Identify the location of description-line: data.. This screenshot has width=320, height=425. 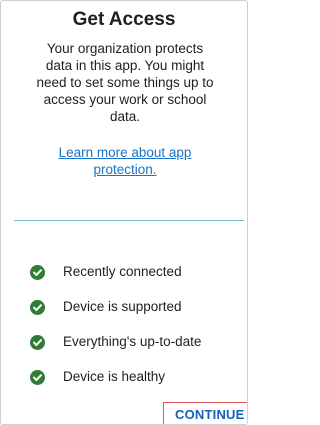
(125, 116).